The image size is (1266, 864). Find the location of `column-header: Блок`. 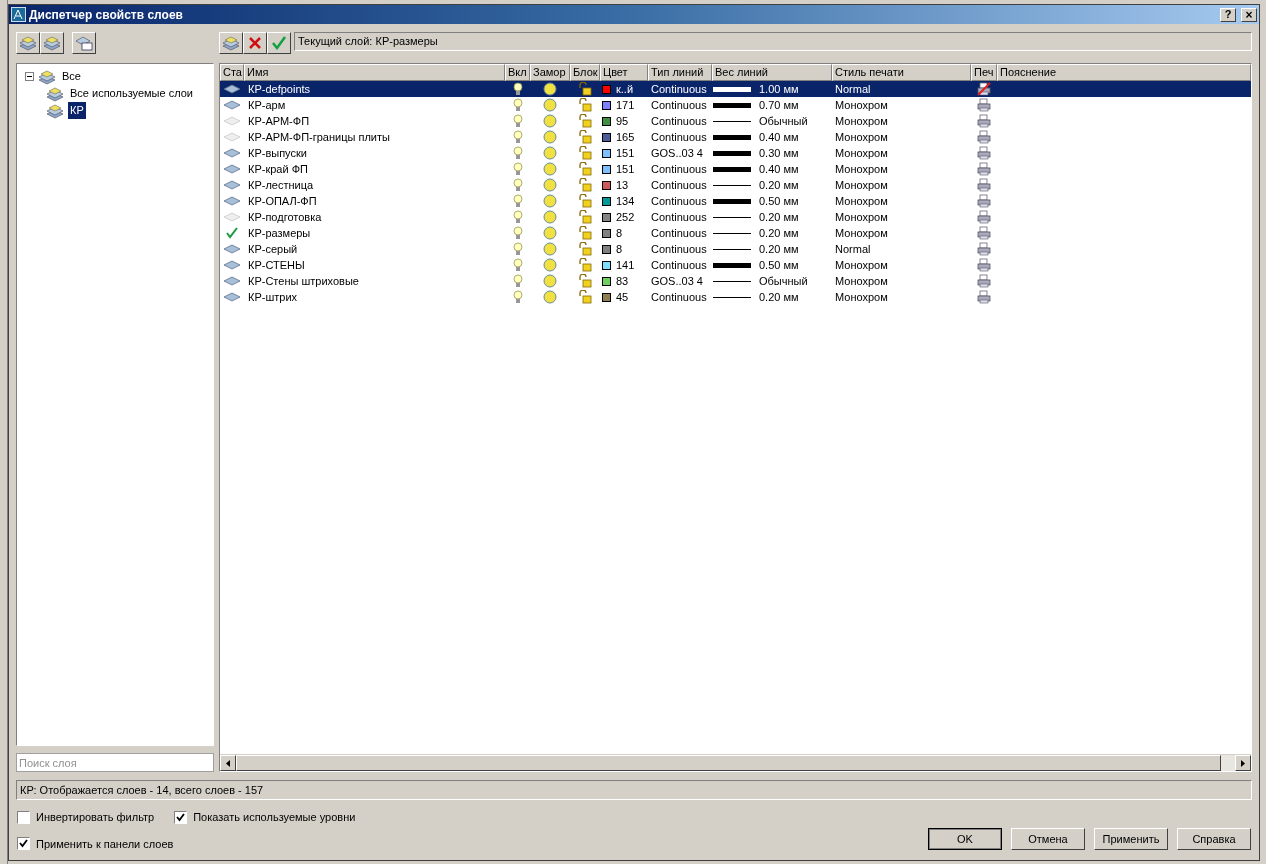

column-header: Блок is located at coordinates (585, 72).